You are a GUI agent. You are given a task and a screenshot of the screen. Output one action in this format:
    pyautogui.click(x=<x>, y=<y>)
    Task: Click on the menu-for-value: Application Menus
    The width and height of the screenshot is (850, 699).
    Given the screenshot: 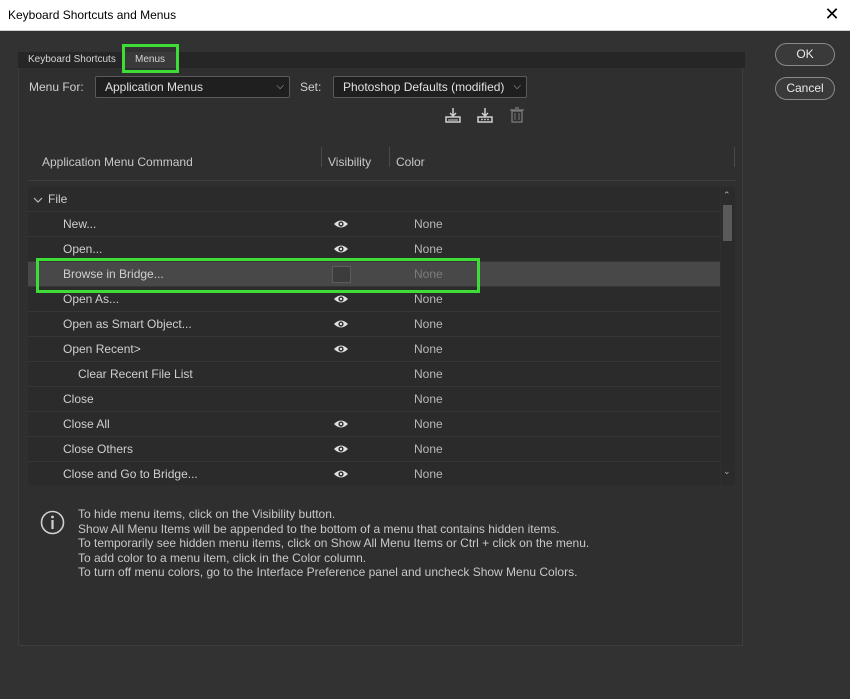 What is the action you would take?
    pyautogui.click(x=154, y=87)
    